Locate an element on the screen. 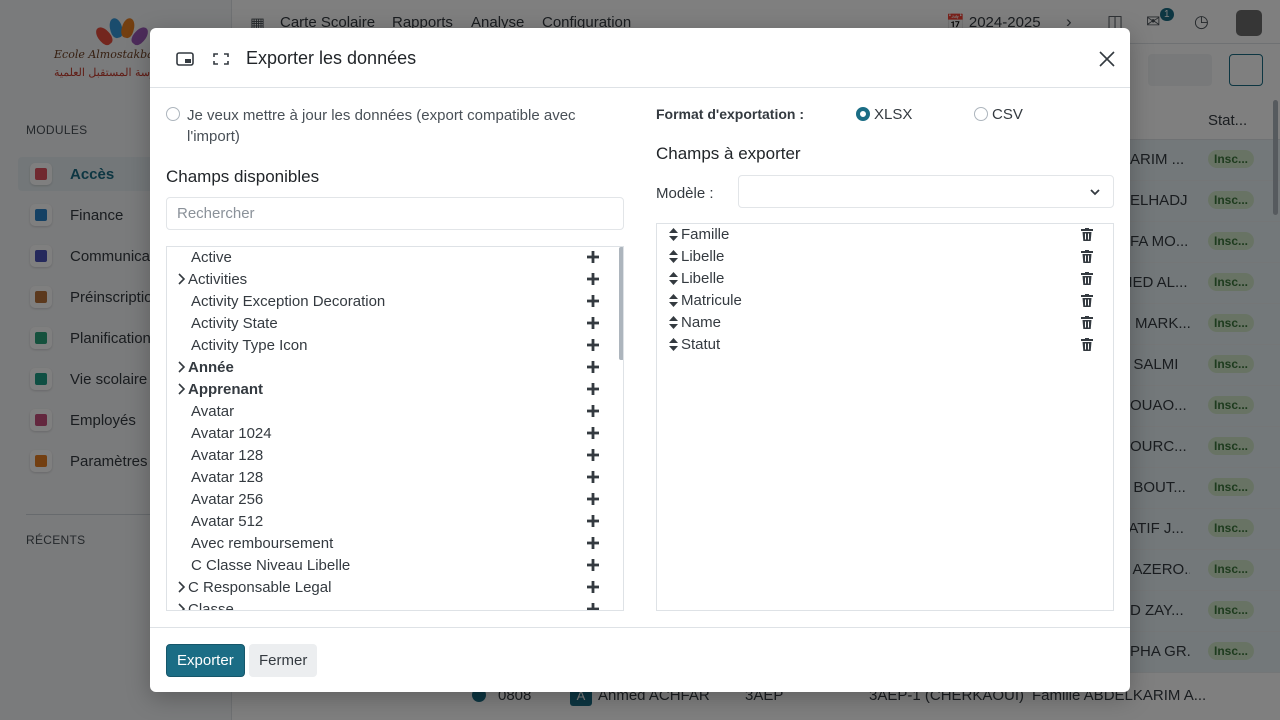 Image resolution: width=1280 pixels, height=720 pixels. search-input is located at coordinates (395, 213).